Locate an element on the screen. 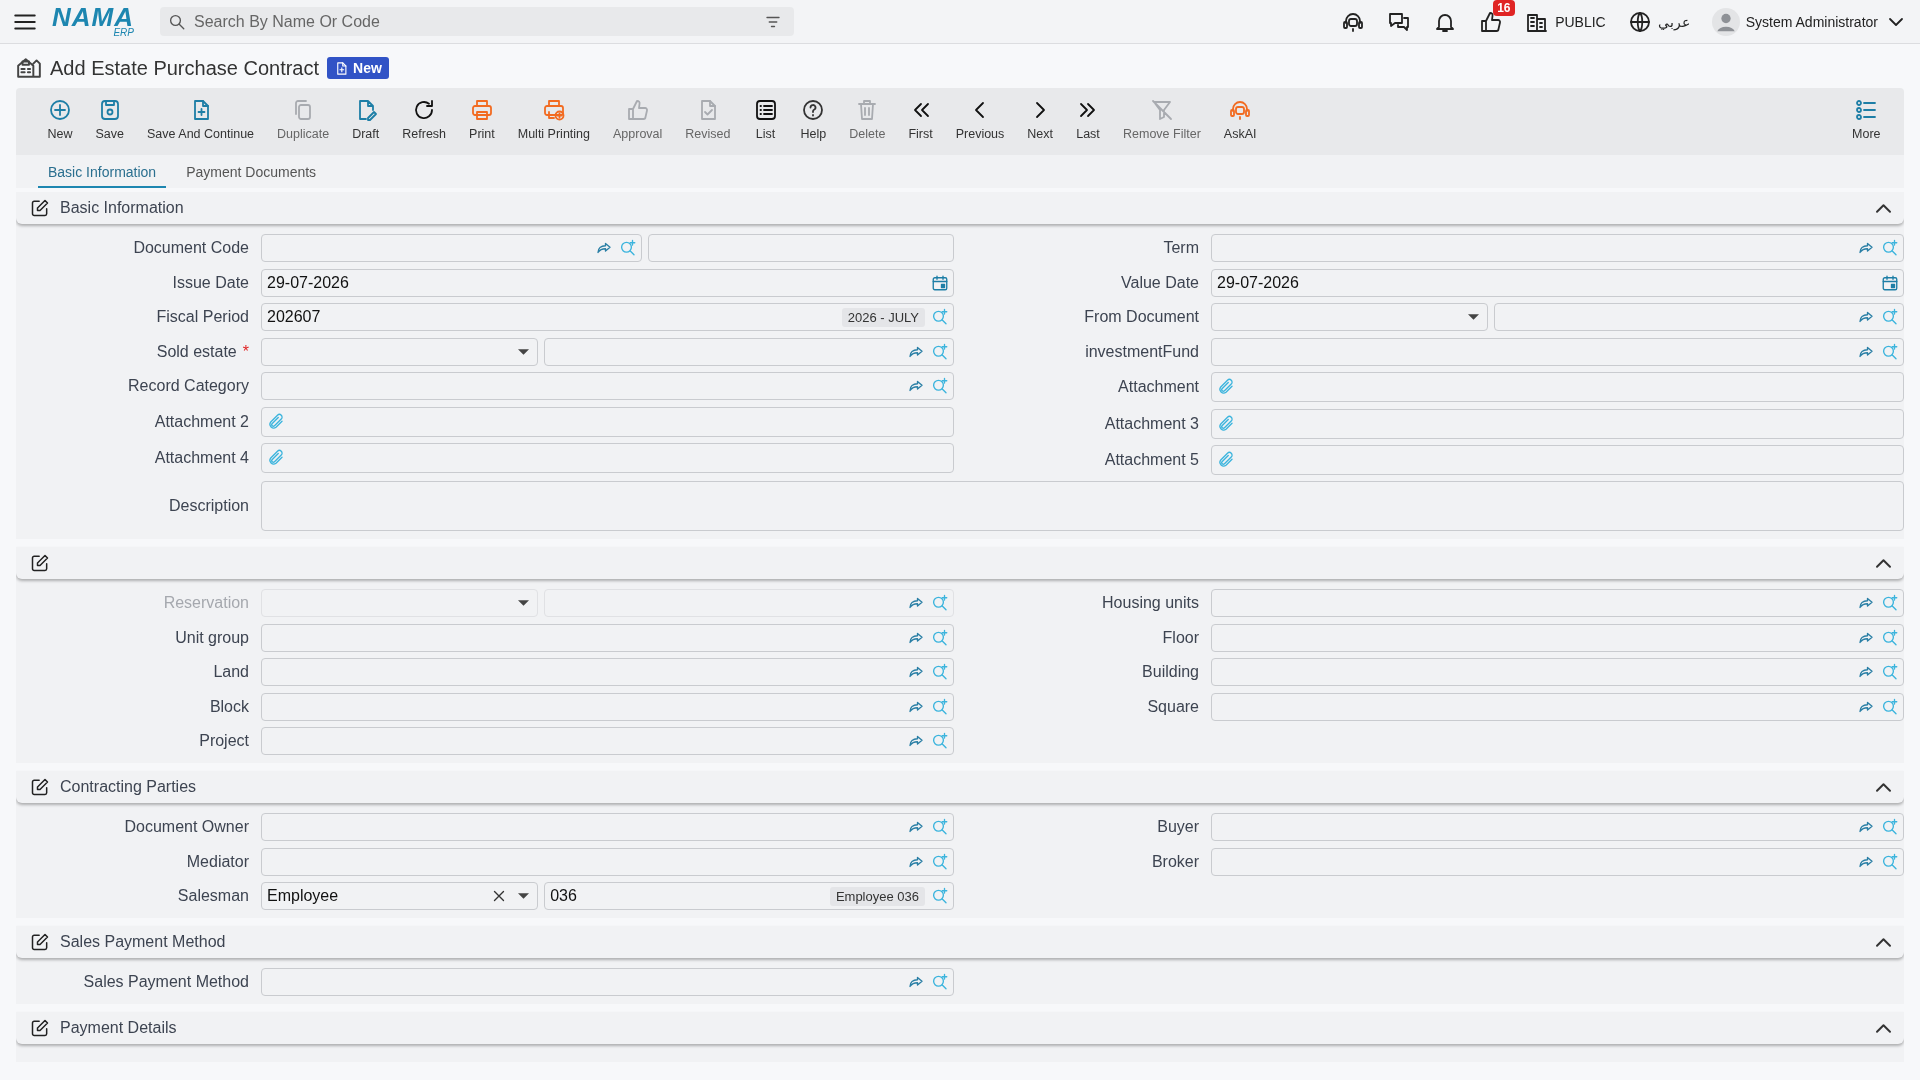 Image resolution: width=1920 pixels, height=1080 pixels. section-header: Sales Payment Method is located at coordinates (960, 942).